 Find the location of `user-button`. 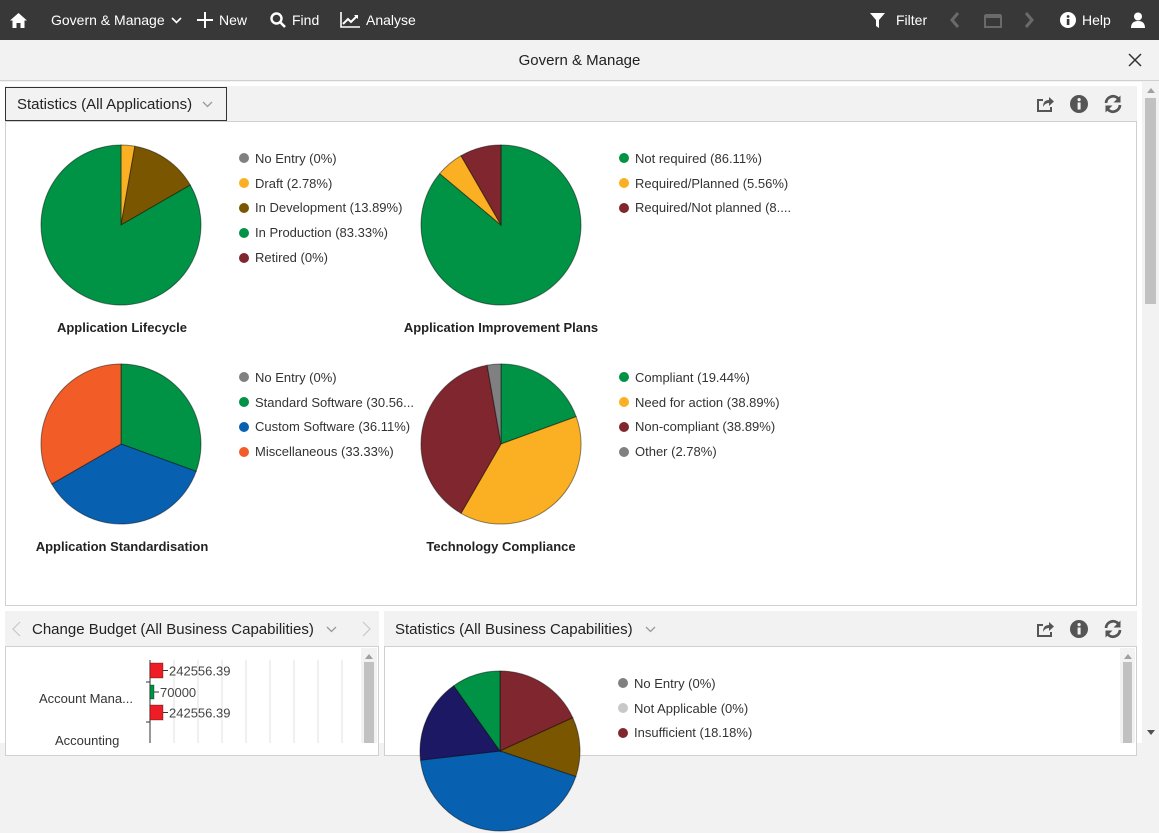

user-button is located at coordinates (1138, 20).